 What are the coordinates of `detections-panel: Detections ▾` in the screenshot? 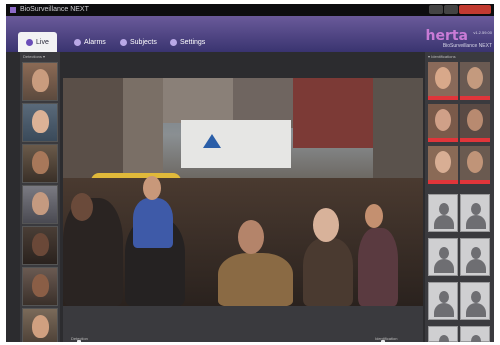 It's located at (40, 197).